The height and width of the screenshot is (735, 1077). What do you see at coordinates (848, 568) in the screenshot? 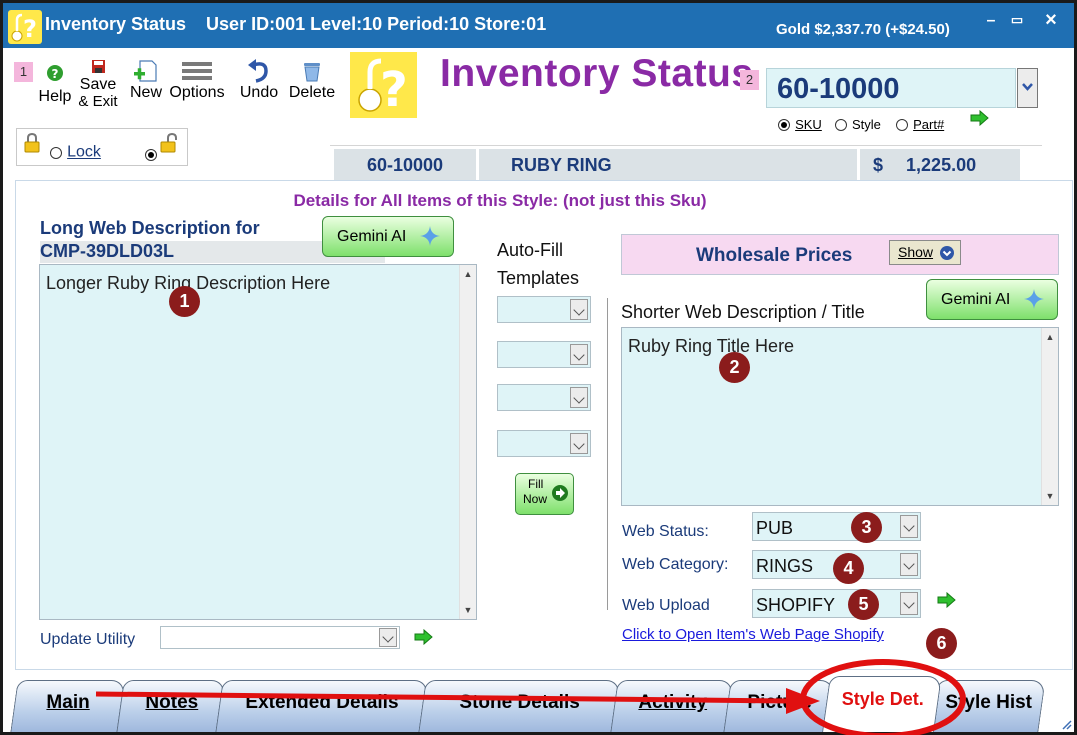
I see `annotation-badge-4: 4` at bounding box center [848, 568].